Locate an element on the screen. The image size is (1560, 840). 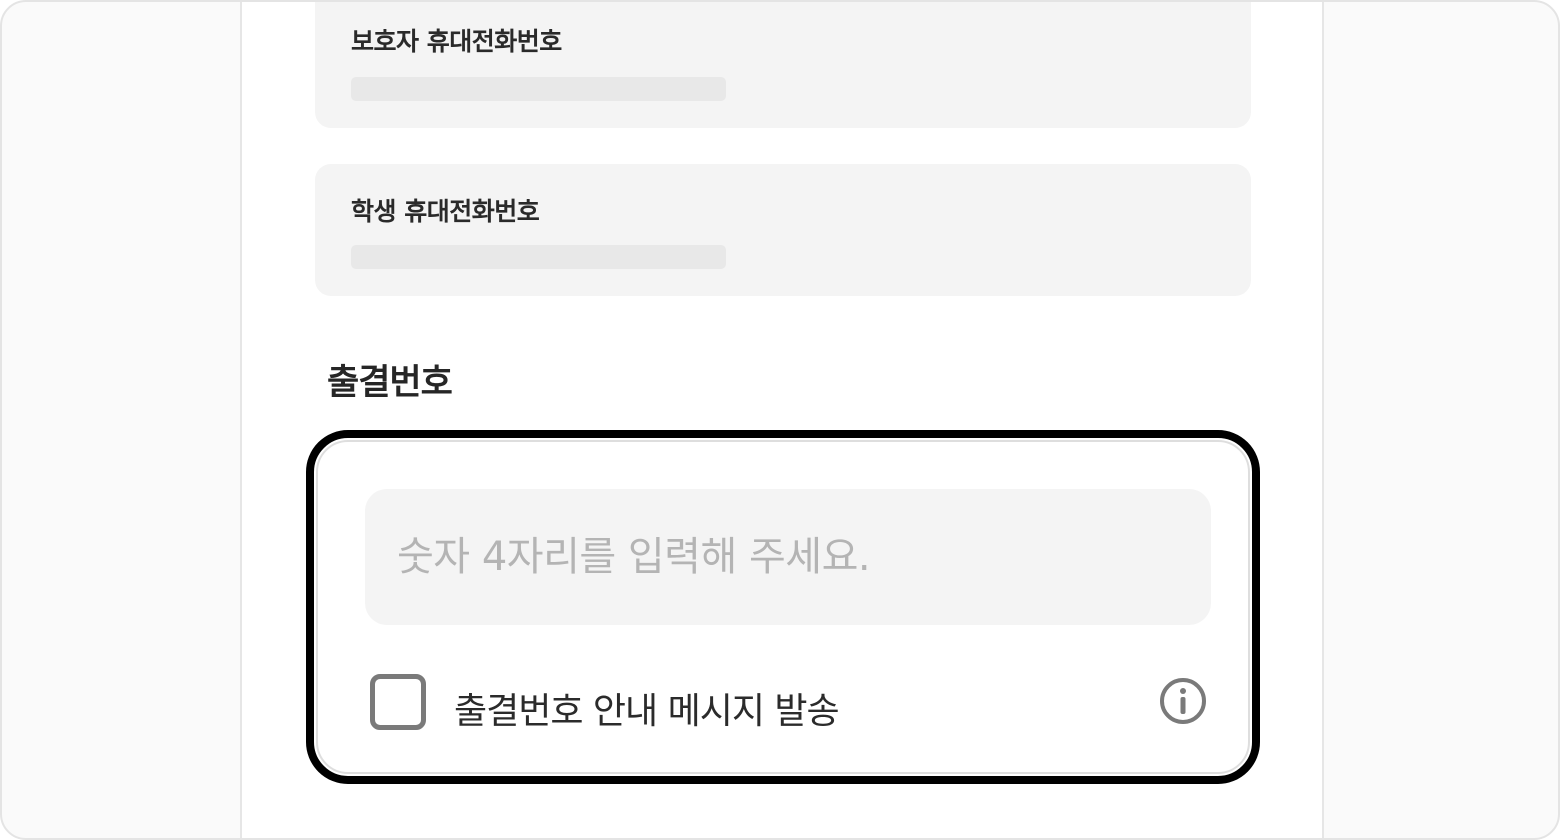
student-phone-field: 학생 휴대전화번호 is located at coordinates (783, 230).